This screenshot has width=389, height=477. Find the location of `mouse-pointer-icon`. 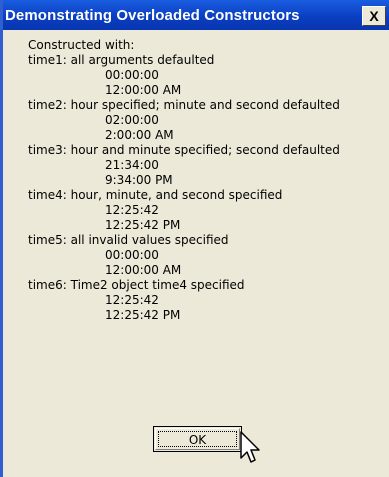

mouse-pointer-icon is located at coordinates (250, 447).